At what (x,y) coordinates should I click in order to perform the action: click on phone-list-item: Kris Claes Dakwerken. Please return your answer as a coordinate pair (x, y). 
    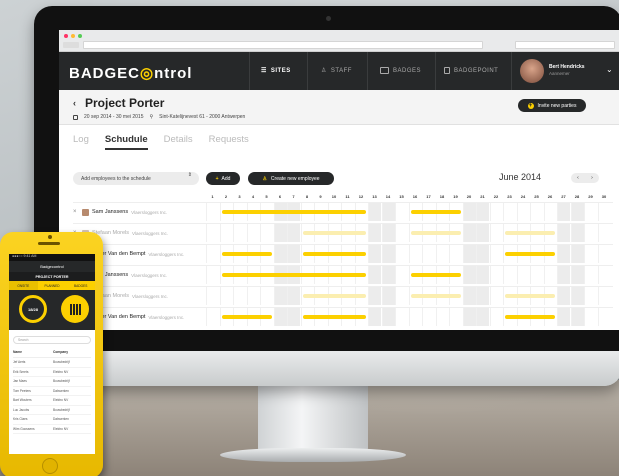
    Looking at the image, I should click on (52, 420).